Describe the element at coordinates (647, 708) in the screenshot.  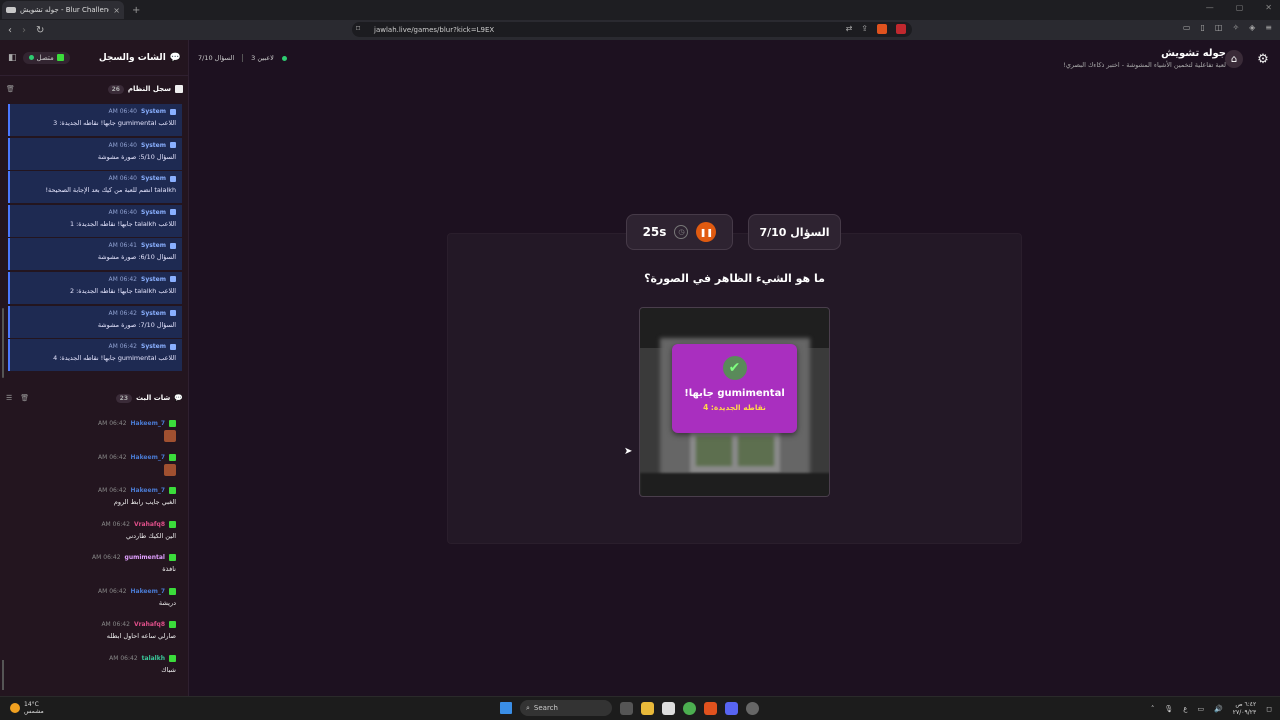
I see `file-explorer-icon` at that location.